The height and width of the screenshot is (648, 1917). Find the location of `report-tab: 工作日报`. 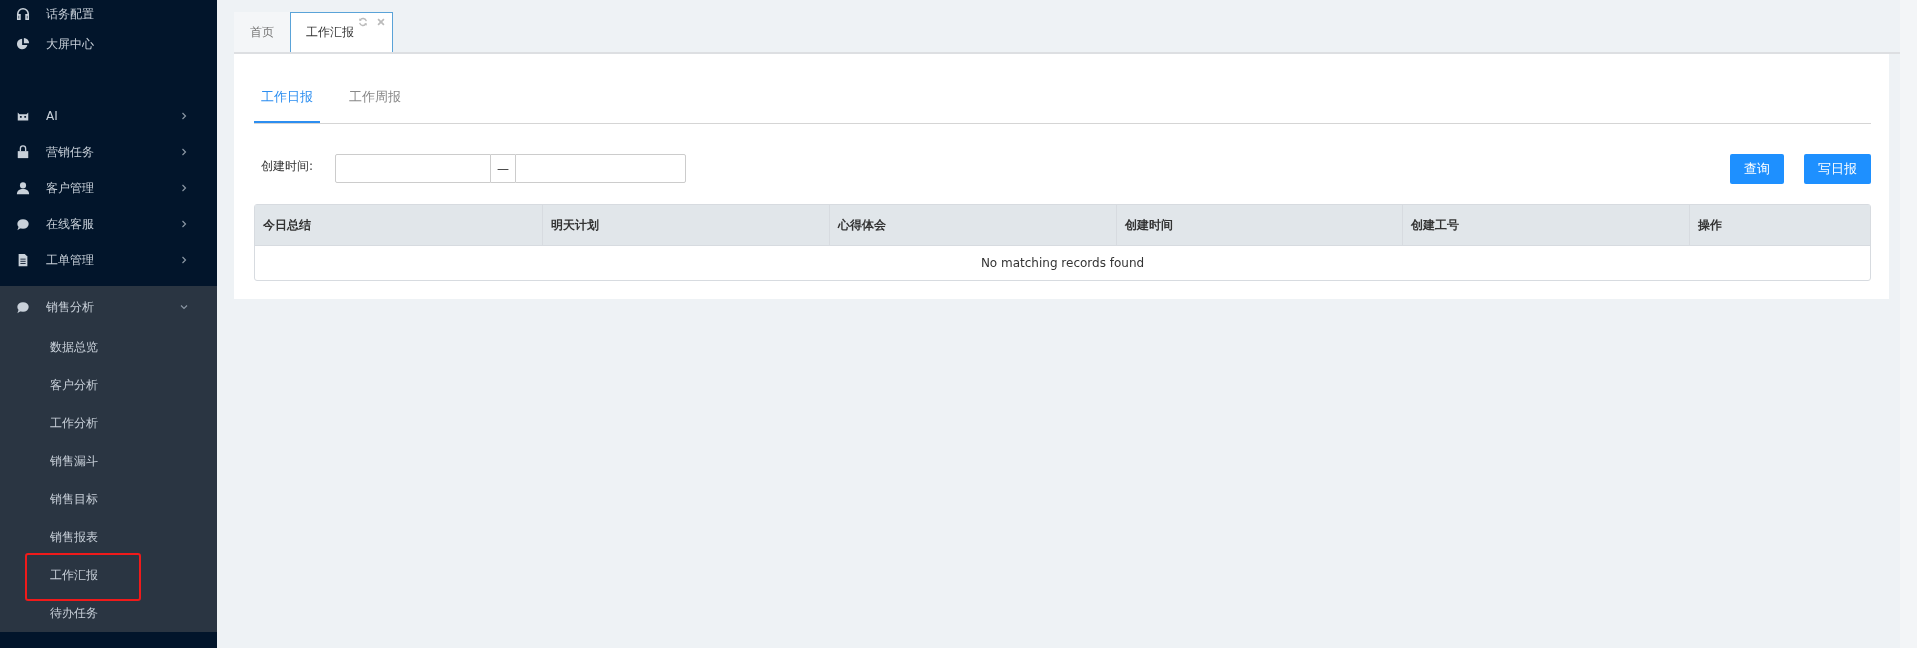

report-tab: 工作日报 is located at coordinates (287, 102).